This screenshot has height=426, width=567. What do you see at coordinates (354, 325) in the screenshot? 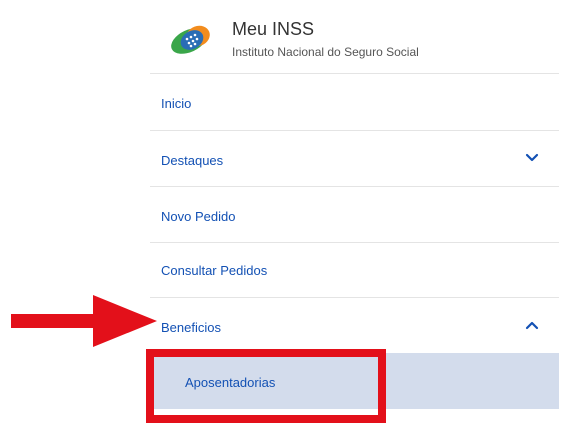
I see `menu-item-beneficios: Beneficios` at bounding box center [354, 325].